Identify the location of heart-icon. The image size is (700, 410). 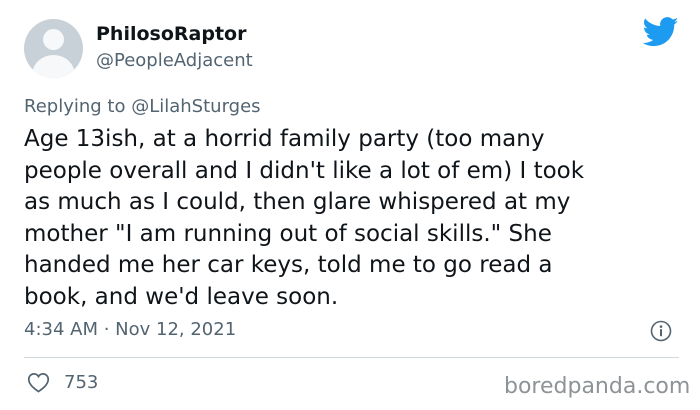
(38, 382).